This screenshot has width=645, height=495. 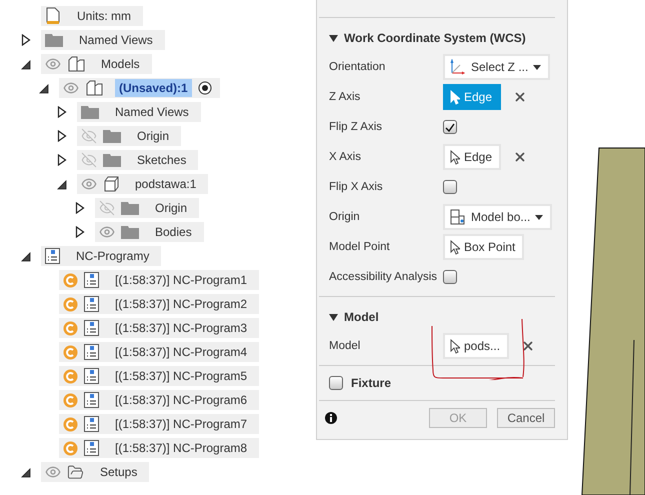 I want to click on tree-item: (Unsaved):1, so click(x=139, y=88).